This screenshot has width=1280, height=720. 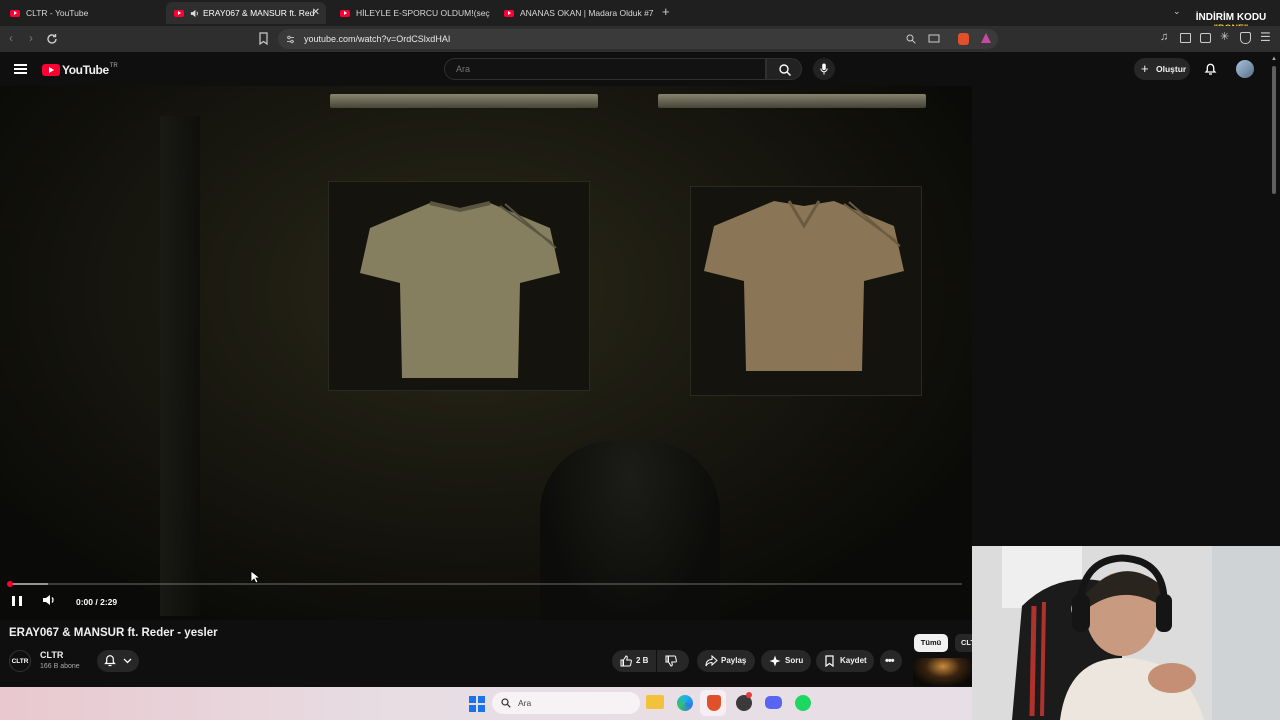 What do you see at coordinates (290, 39) in the screenshot?
I see `site-settings-icon` at bounding box center [290, 39].